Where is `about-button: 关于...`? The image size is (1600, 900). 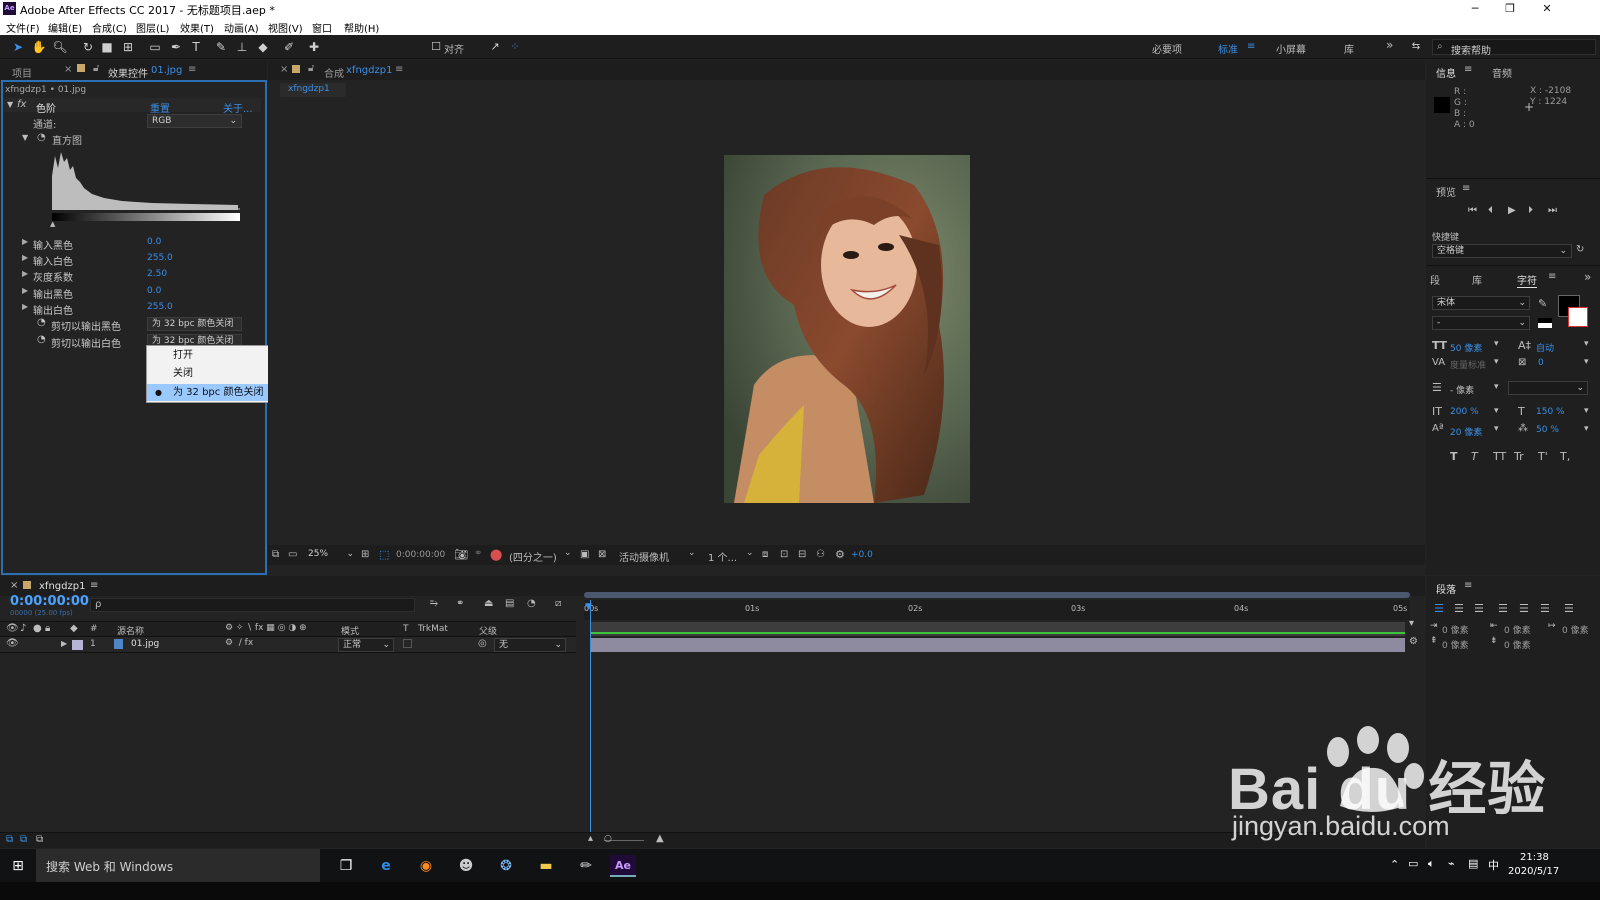 about-button: 关于... is located at coordinates (238, 107).